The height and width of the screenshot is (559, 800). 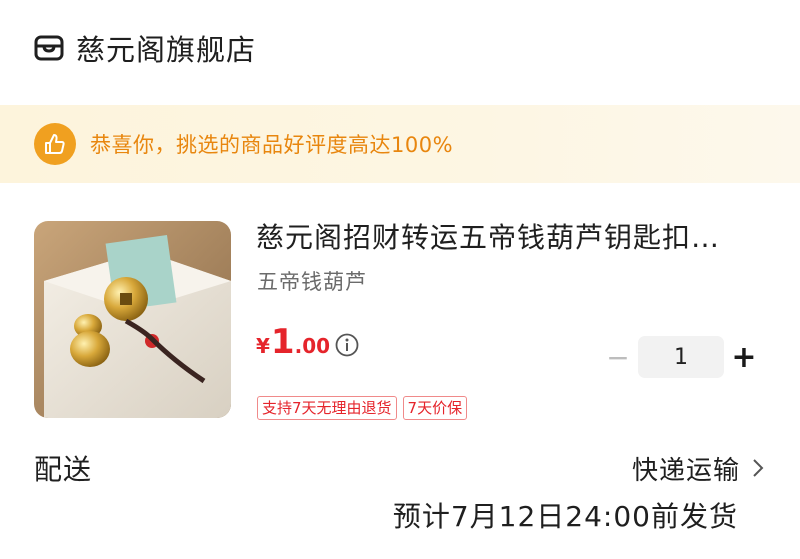 What do you see at coordinates (347, 345) in the screenshot?
I see `info-icon` at bounding box center [347, 345].